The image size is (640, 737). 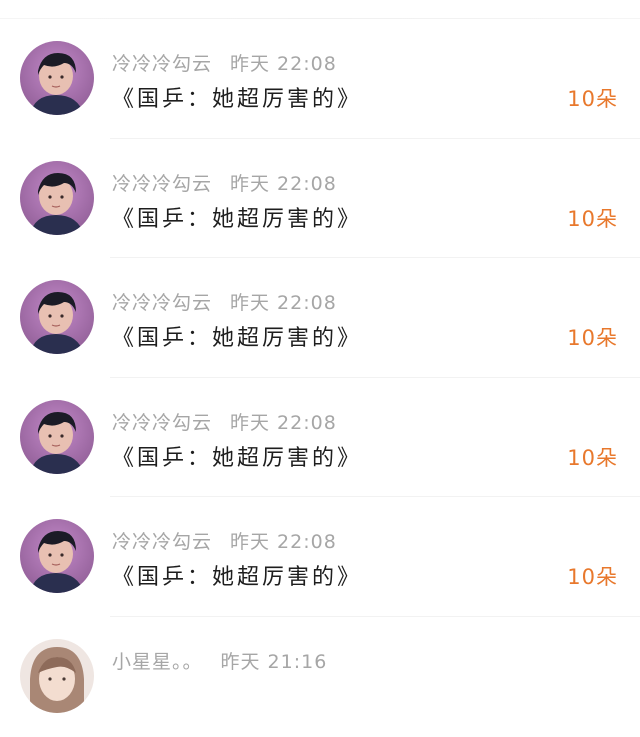 What do you see at coordinates (157, 662) in the screenshot?
I see `username: 小星星。。` at bounding box center [157, 662].